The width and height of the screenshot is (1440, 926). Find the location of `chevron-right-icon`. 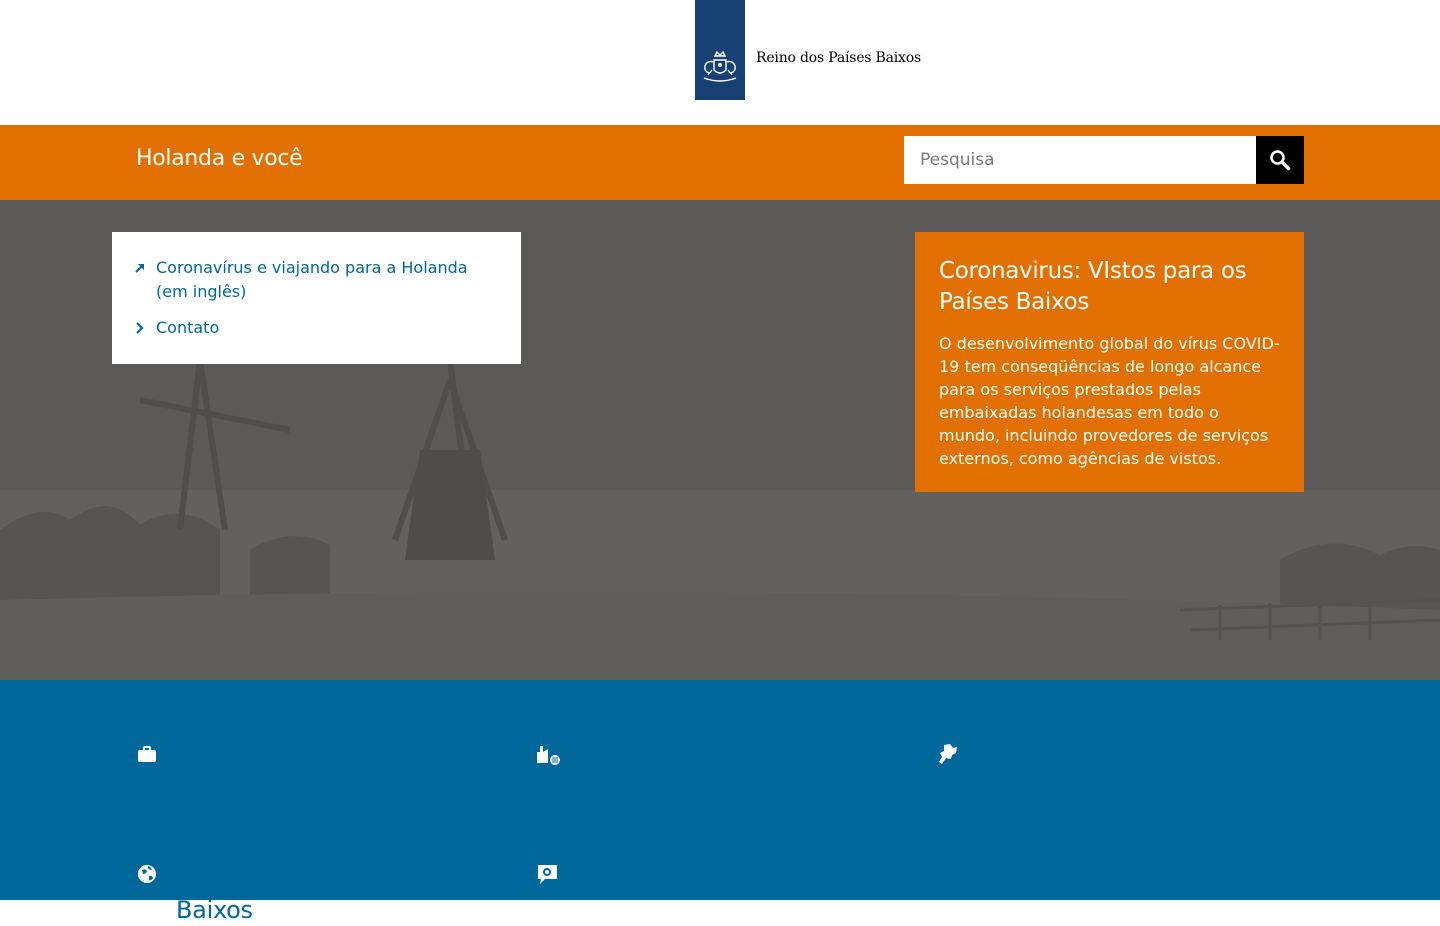

chevron-right-icon is located at coordinates (140, 328).